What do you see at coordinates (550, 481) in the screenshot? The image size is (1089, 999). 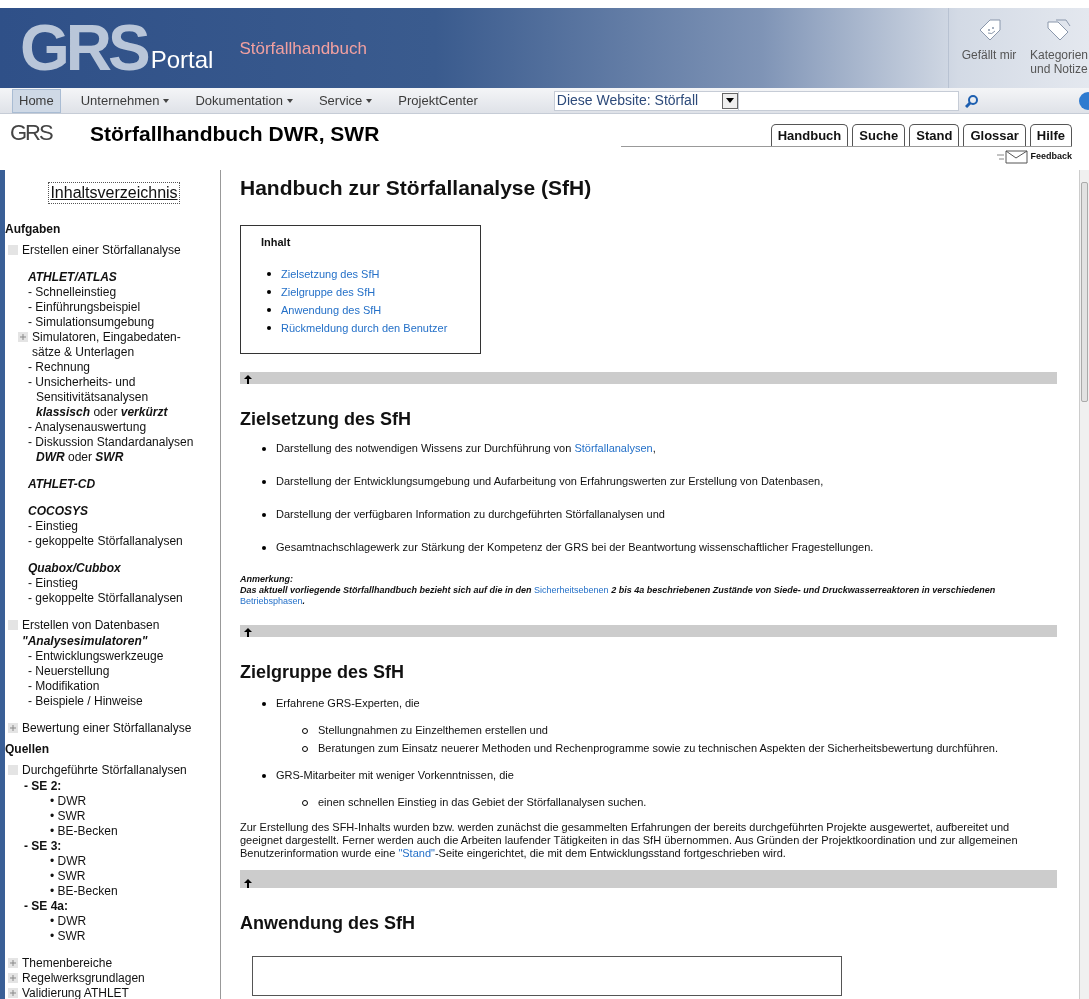 I see `bullet-text: Darstellung der Entwicklungsumgebung und Aufarbeitung von Erfahrungswerten zur Erstellung von Datenbasen,` at bounding box center [550, 481].